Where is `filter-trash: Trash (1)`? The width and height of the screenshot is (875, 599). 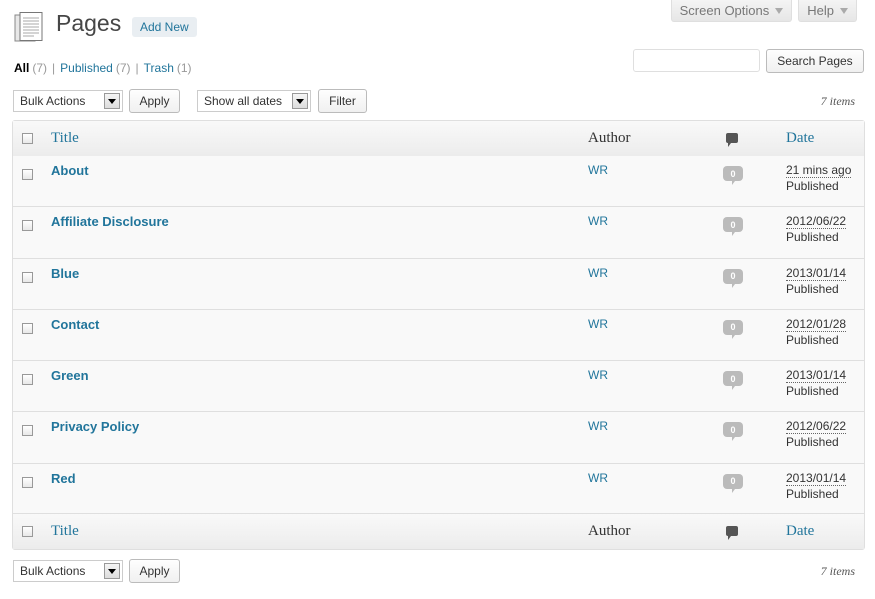
filter-trash: Trash (1) is located at coordinates (168, 68).